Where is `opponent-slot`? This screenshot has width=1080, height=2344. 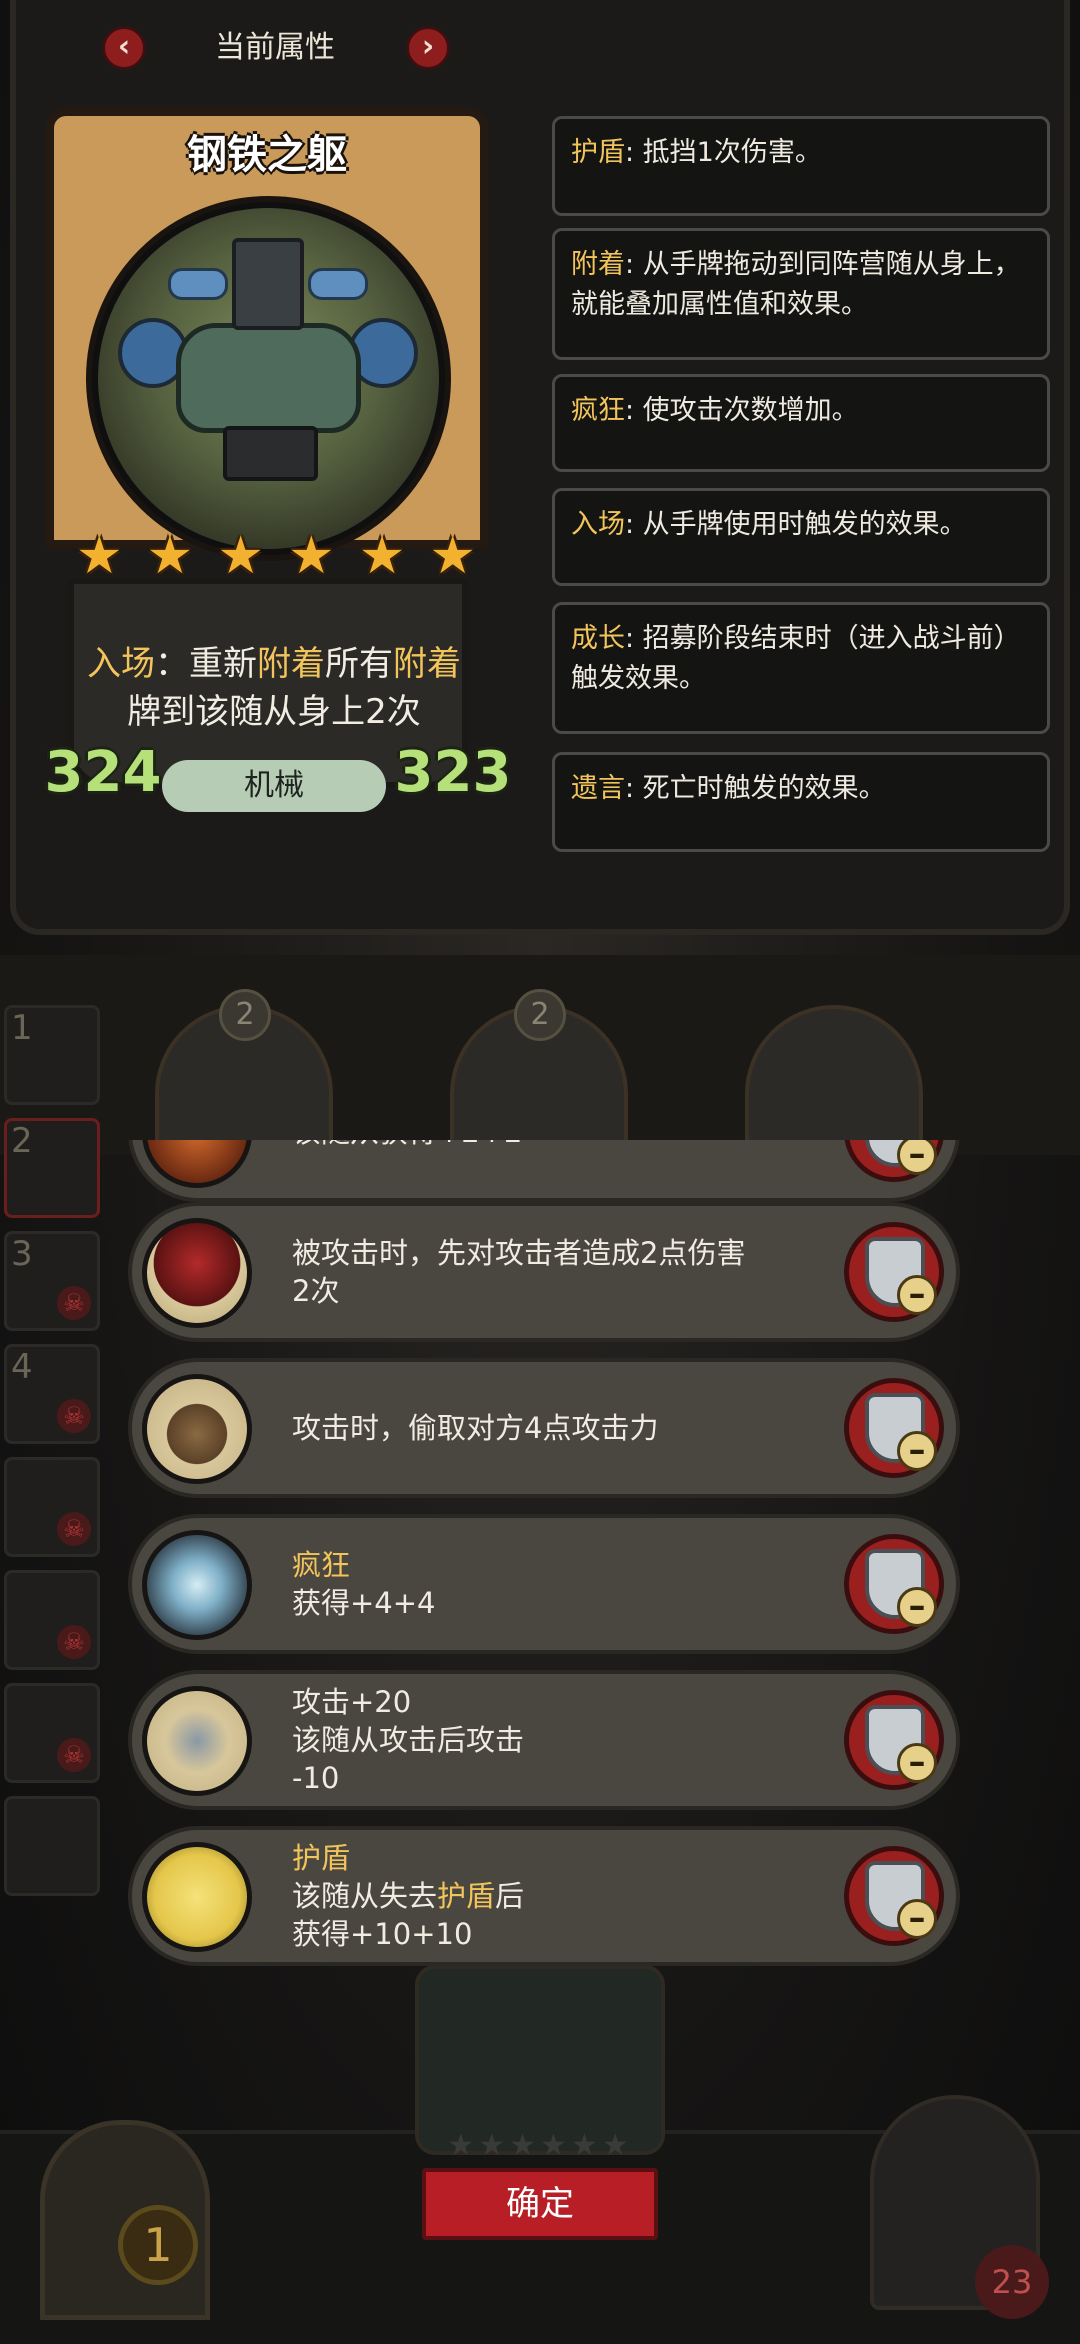
opponent-slot is located at coordinates (52, 1846).